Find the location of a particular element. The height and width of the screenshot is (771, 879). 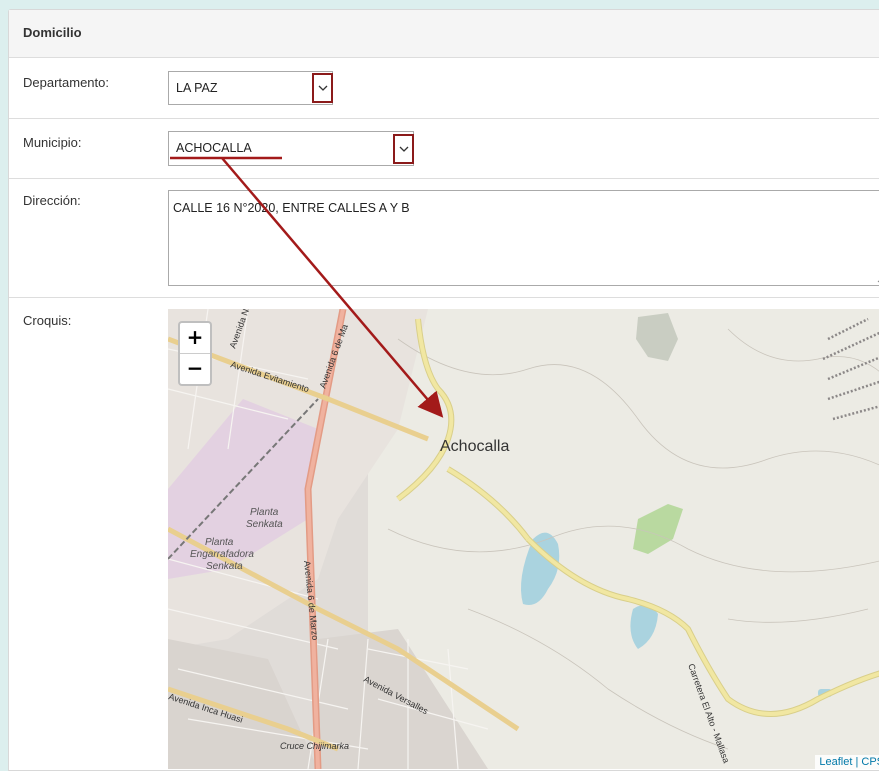

street-label: Carretera El Alto - Mallasa is located at coordinates (708, 713).